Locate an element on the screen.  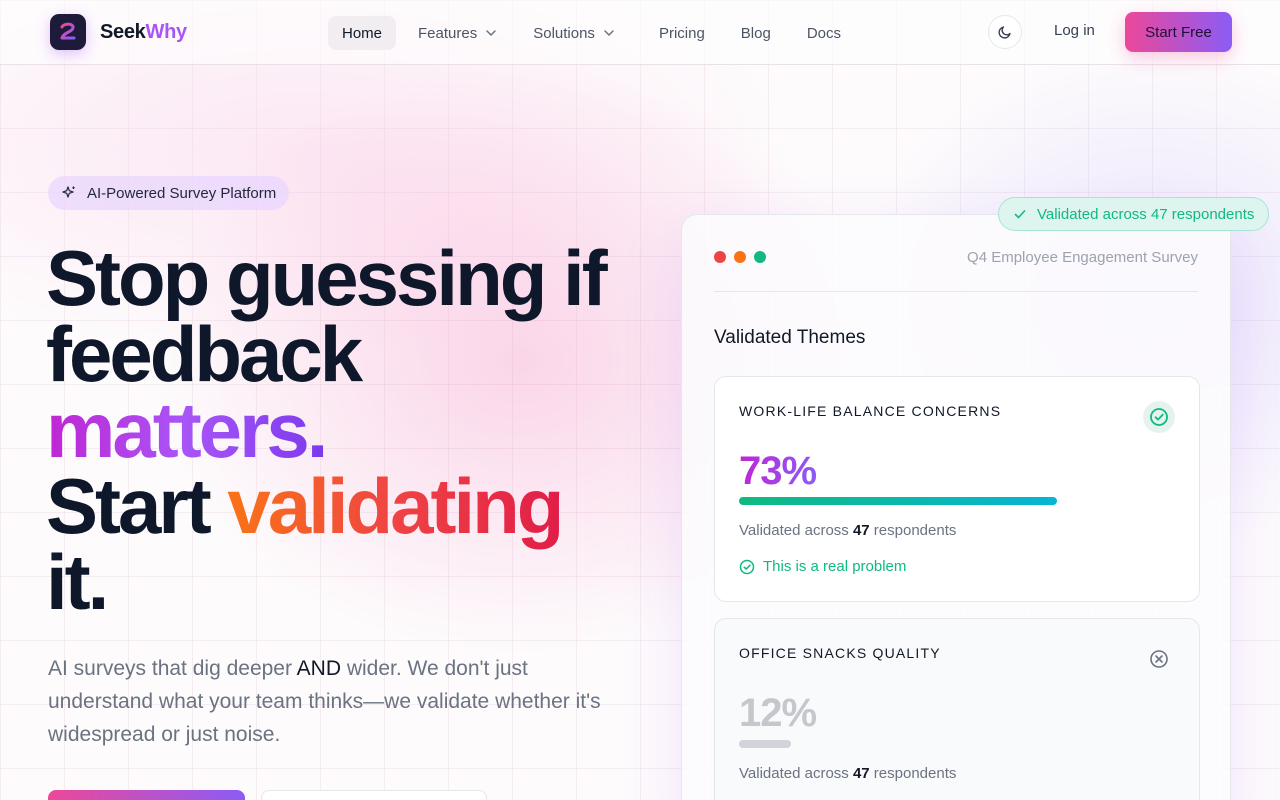
theme-percentage: 73% is located at coordinates (778, 471).